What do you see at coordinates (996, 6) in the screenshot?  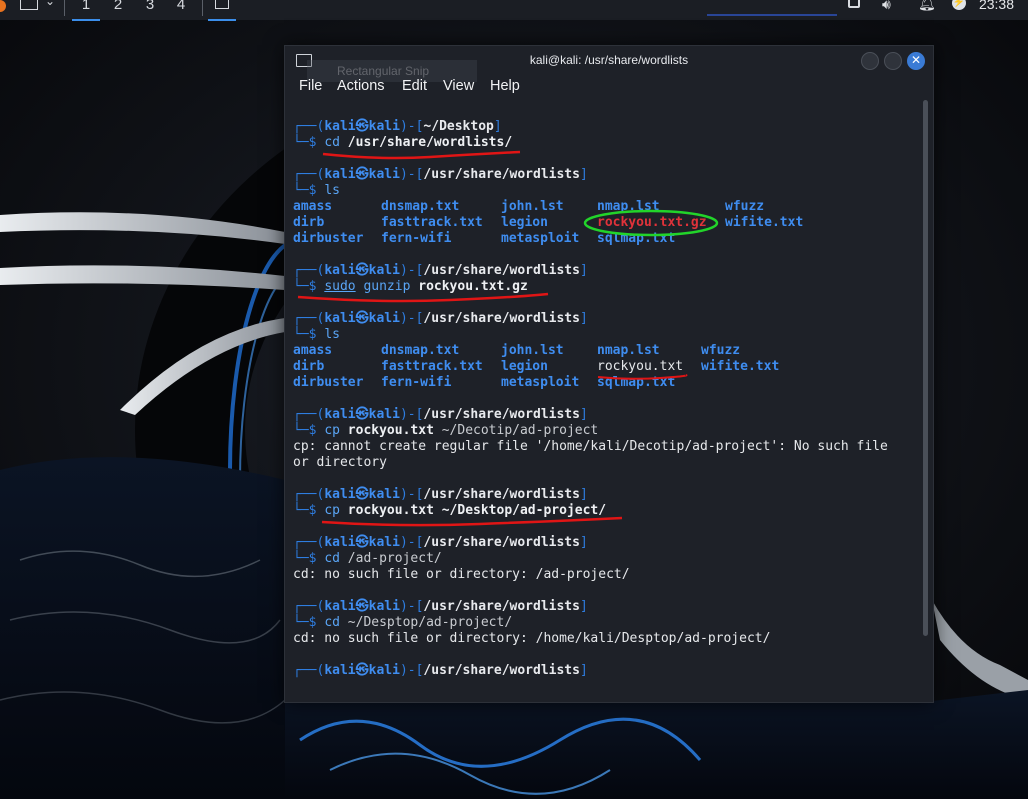 I see `panel-clock: 23:38` at bounding box center [996, 6].